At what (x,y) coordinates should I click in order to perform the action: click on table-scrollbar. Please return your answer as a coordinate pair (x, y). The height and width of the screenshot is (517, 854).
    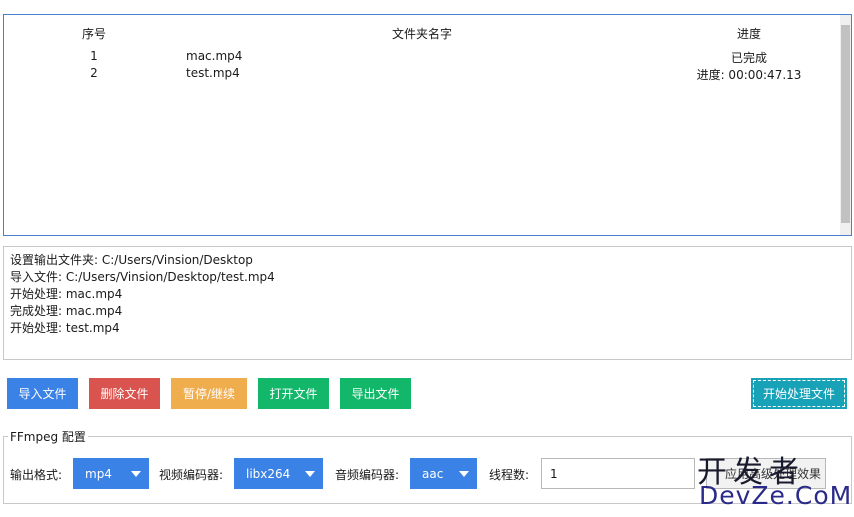
    Looking at the image, I should click on (845, 125).